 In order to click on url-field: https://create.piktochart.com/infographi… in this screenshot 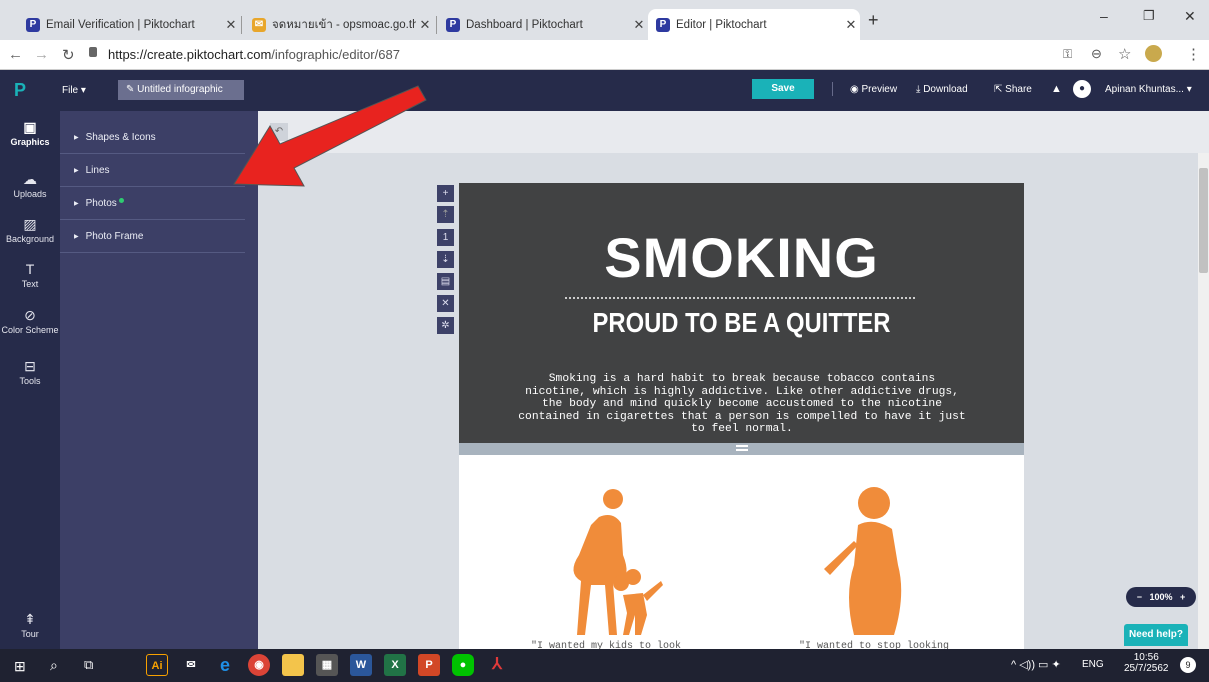, I will do `click(254, 54)`.